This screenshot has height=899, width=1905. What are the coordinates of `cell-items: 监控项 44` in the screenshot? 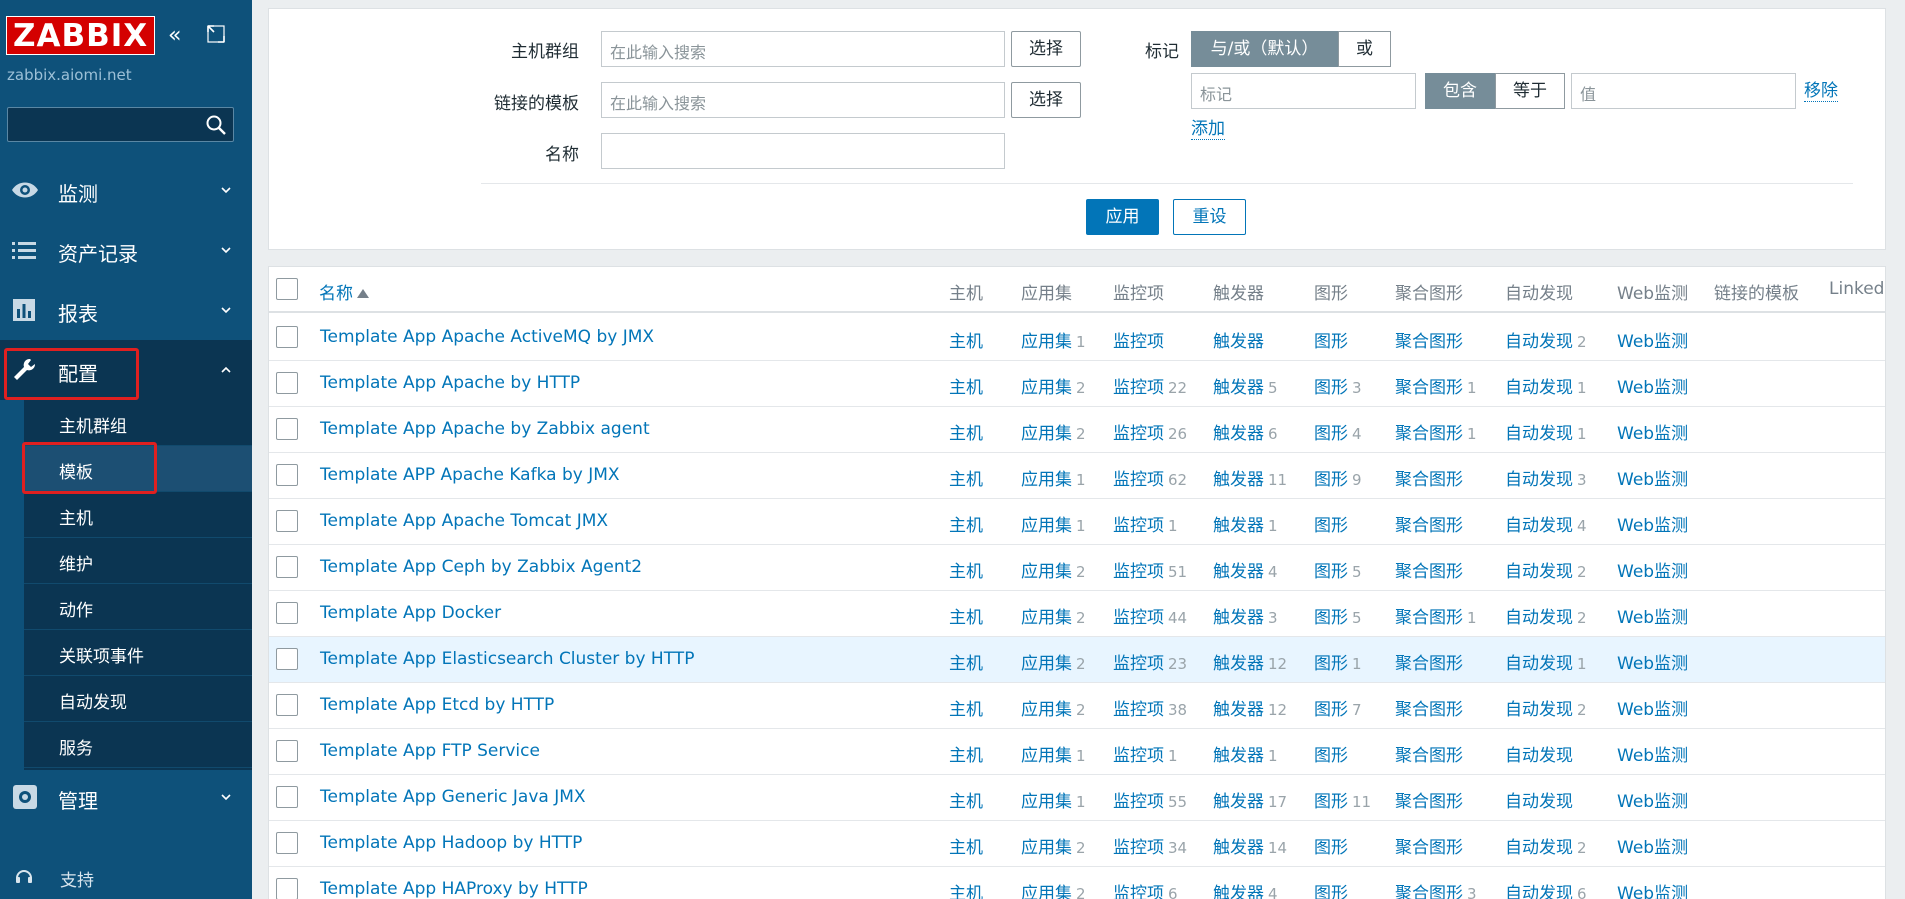 It's located at (1150, 615).